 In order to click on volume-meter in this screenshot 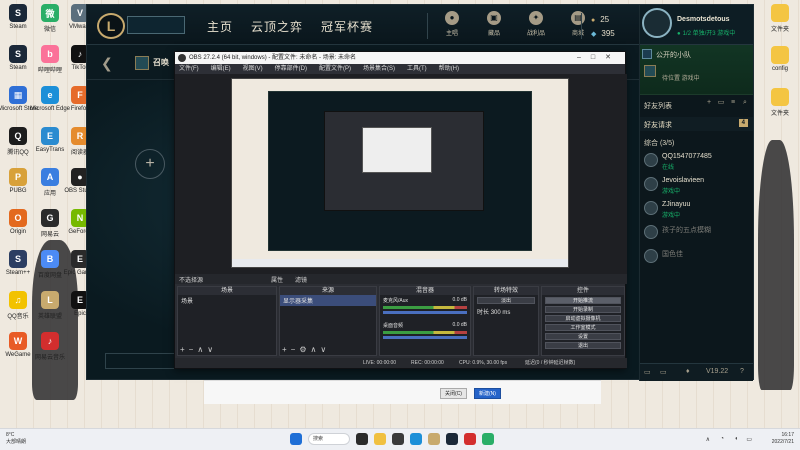, I will do `click(425, 332)`.